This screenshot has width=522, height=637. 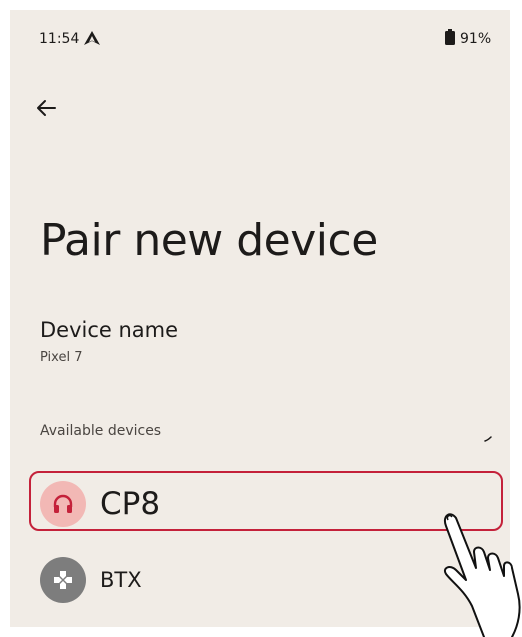 What do you see at coordinates (476, 39) in the screenshot?
I see `battery-percentage: 91%` at bounding box center [476, 39].